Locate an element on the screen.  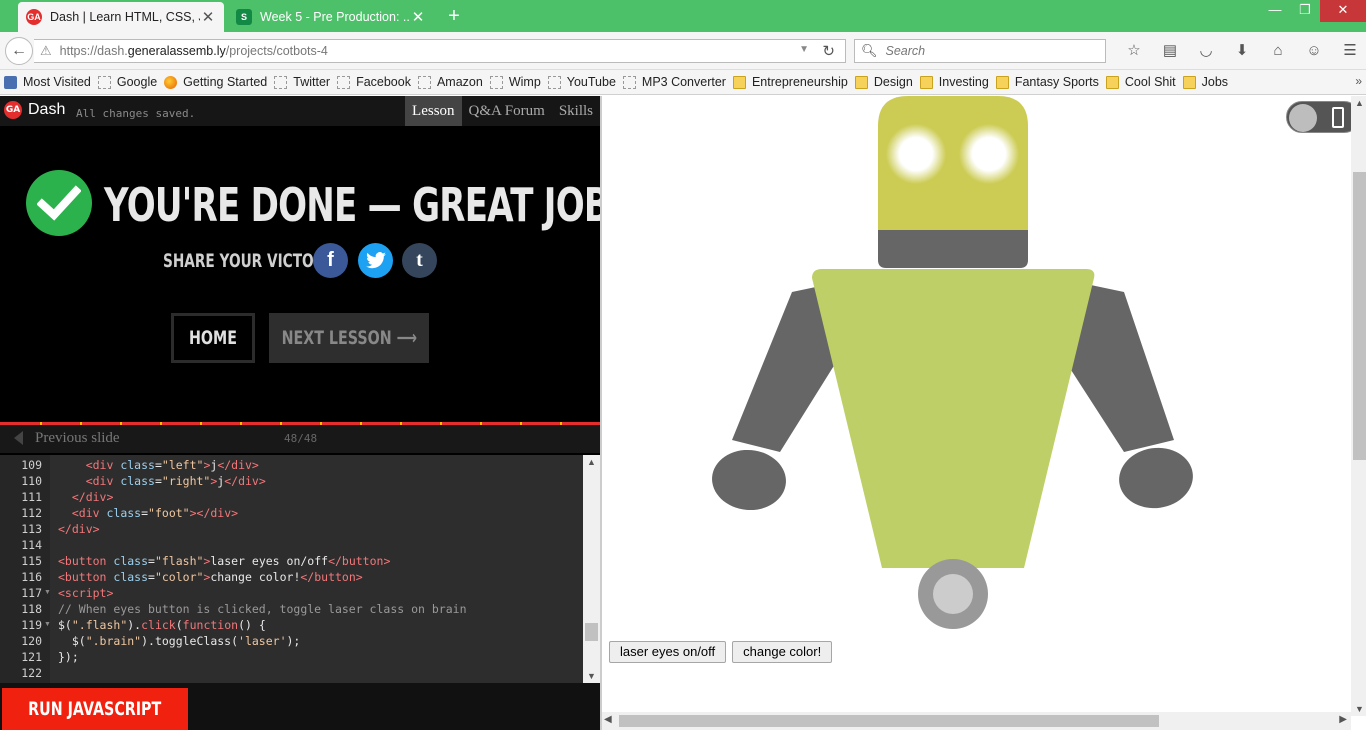
bookmark-label: Getting Started is located at coordinates (225, 82).